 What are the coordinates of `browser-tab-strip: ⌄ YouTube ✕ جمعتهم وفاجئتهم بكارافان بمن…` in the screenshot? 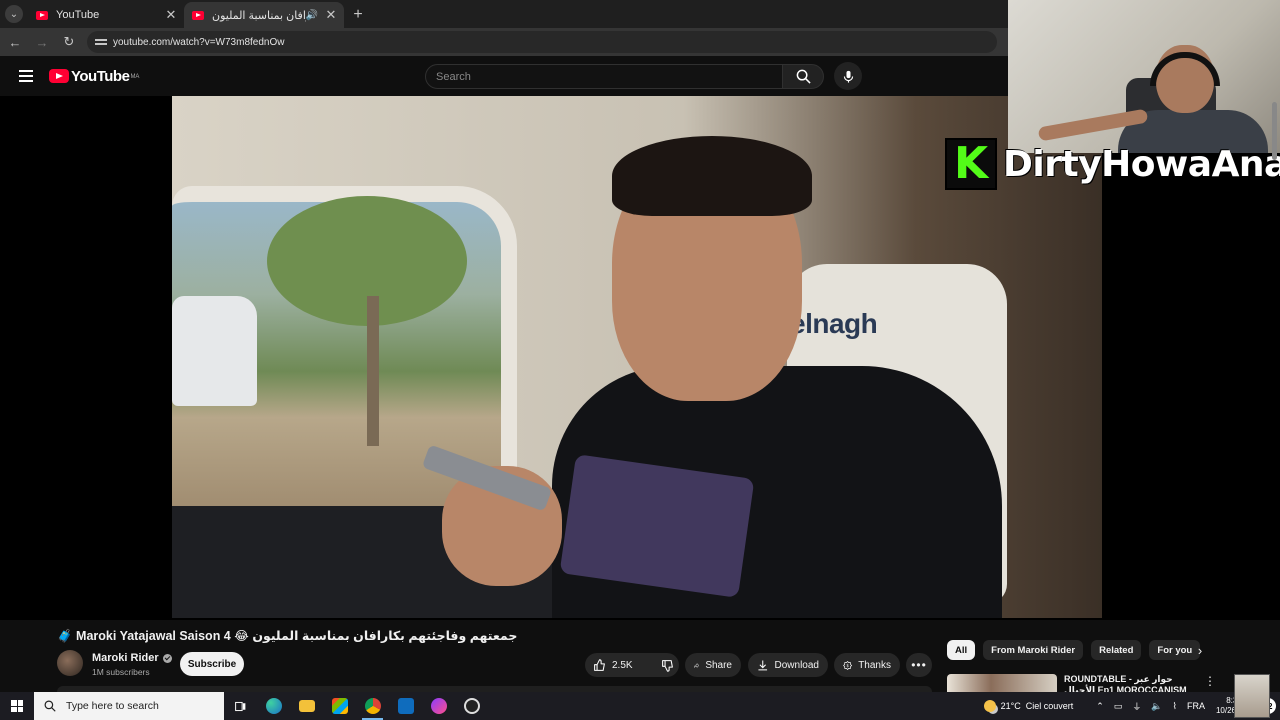 It's located at (504, 14).